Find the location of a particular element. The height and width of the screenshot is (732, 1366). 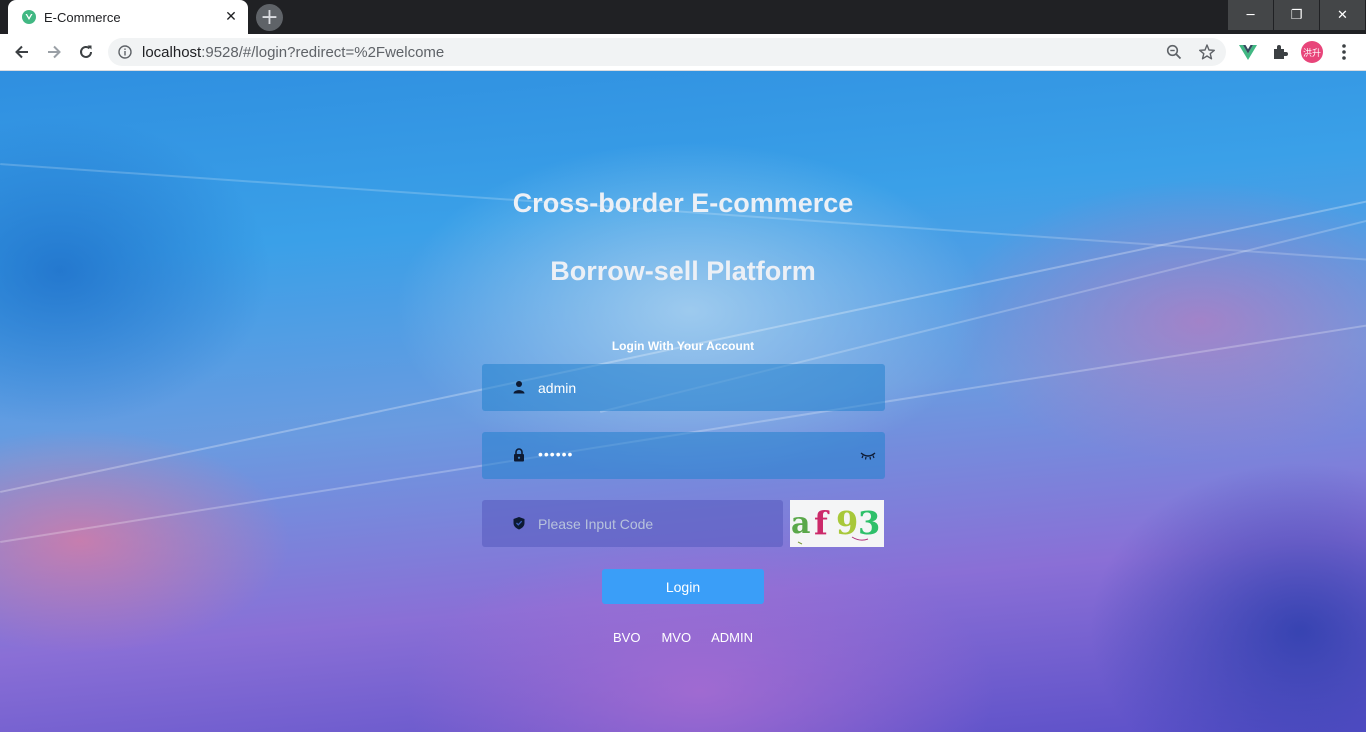

url-host: localhost is located at coordinates (172, 52).